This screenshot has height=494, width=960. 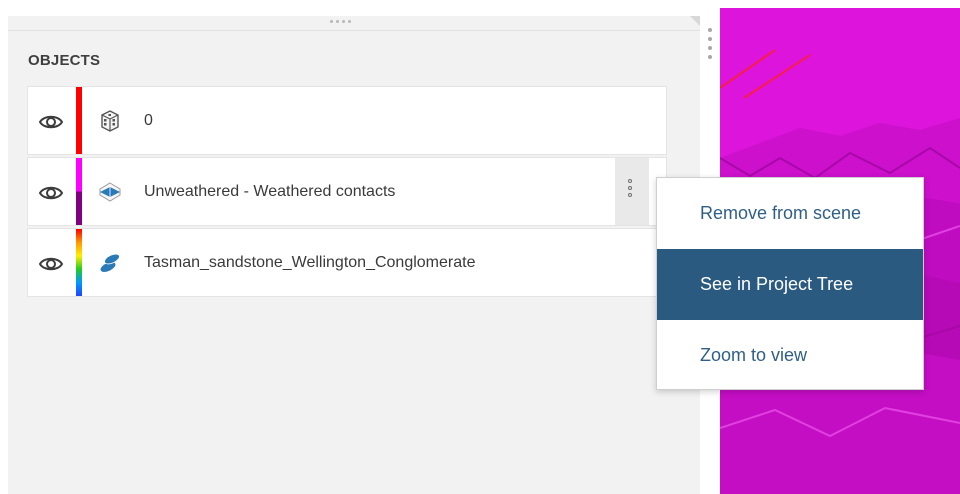 I want to click on block-model-icon, so click(x=110, y=121).